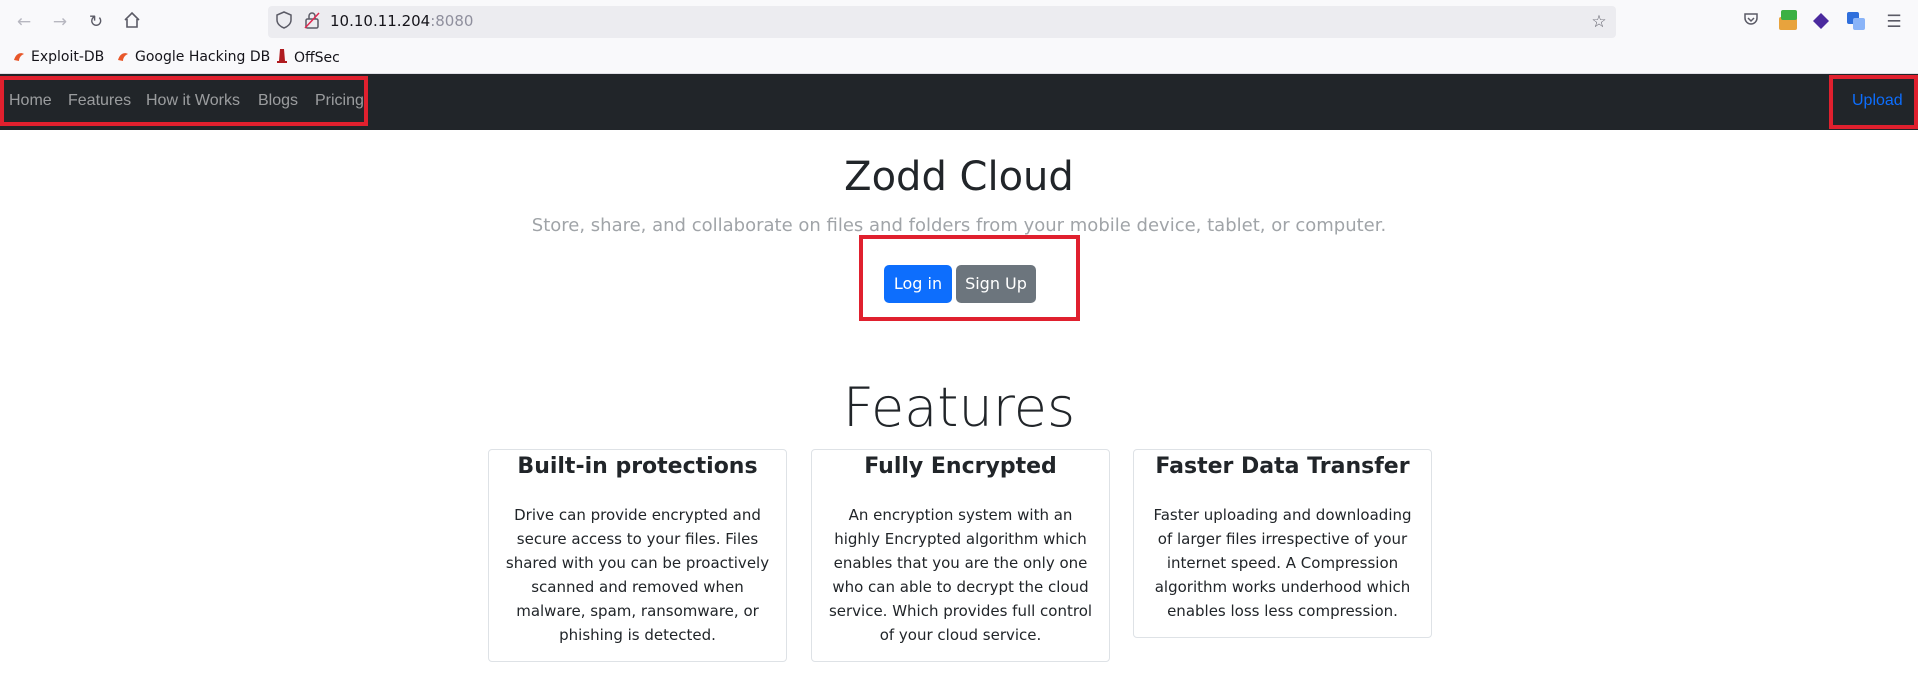 This screenshot has width=1918, height=687. I want to click on pocket-icon, so click(1751, 22).